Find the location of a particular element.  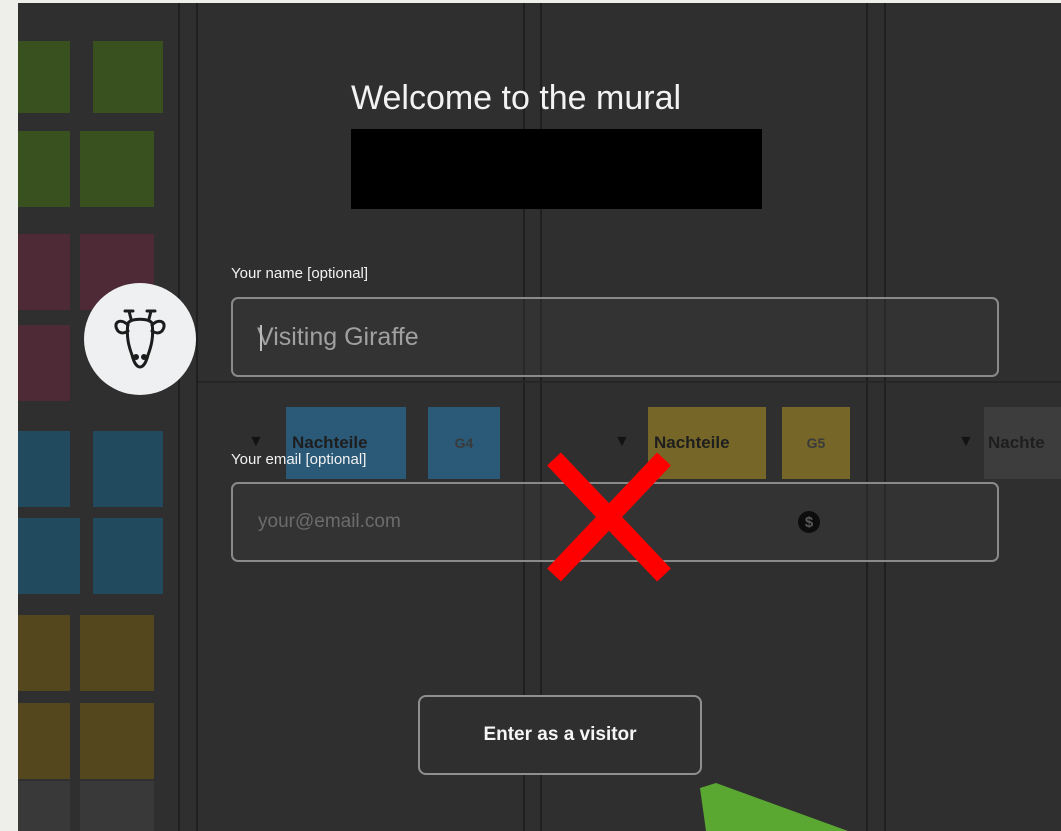

column-tag: G4 is located at coordinates (464, 443).